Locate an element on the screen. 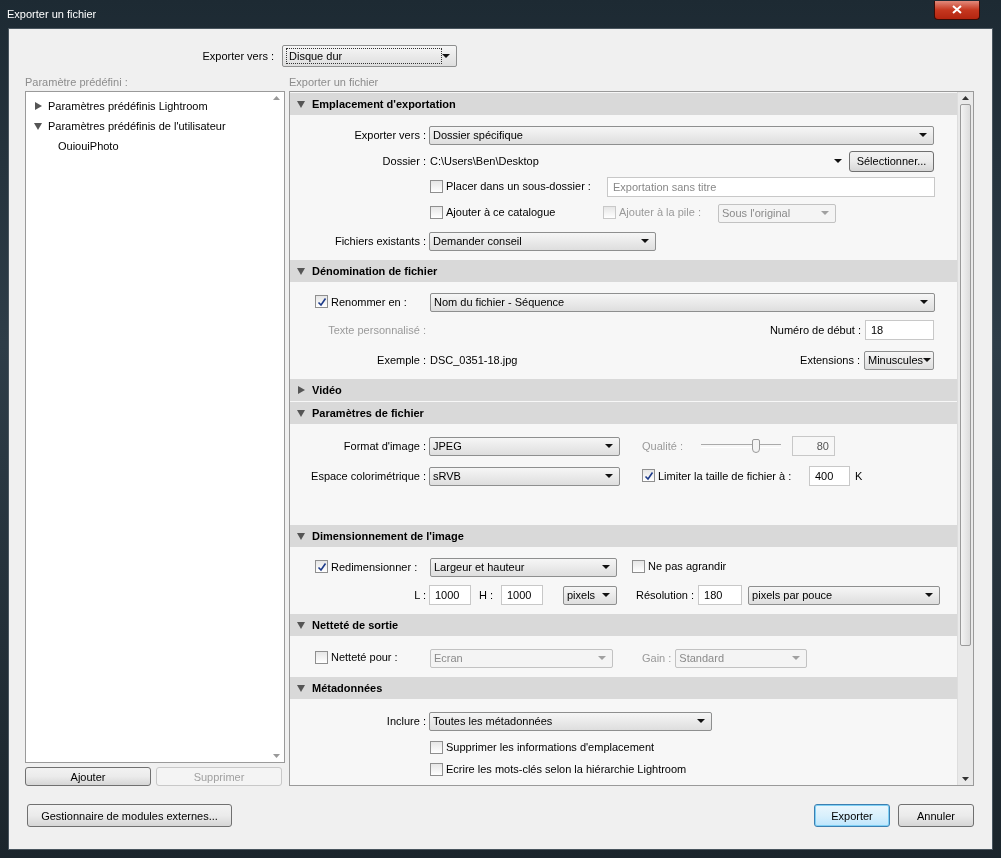 The image size is (1001, 858). checkbox: Ecrire les mots-clés selon la hiérarchie Lightroom is located at coordinates (558, 769).